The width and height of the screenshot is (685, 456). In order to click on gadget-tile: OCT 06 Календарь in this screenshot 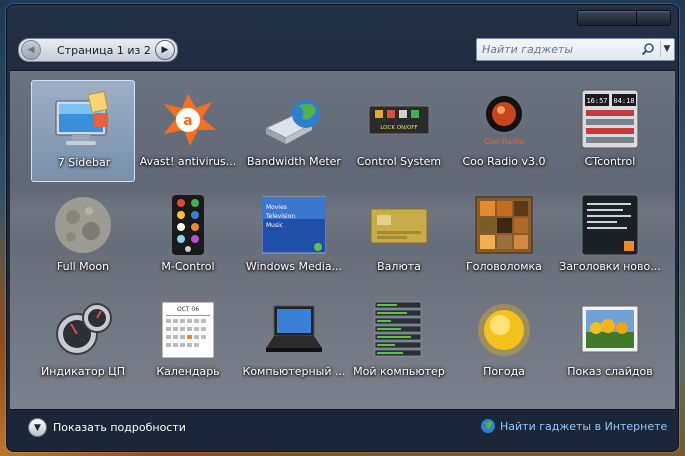, I will do `click(188, 341)`.